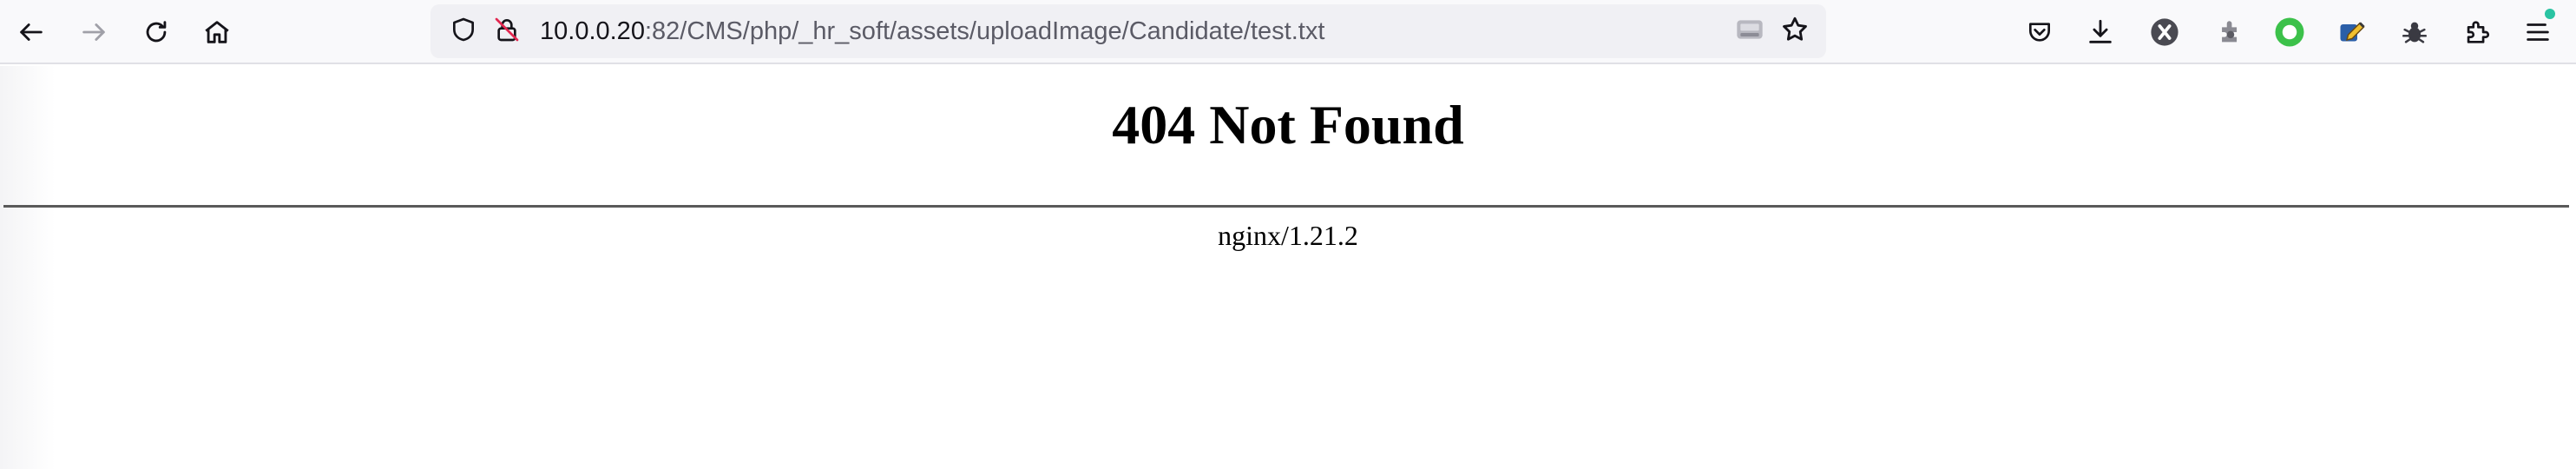 The width and height of the screenshot is (2576, 469). What do you see at coordinates (1288, 124) in the screenshot?
I see `page-title: 404 Not Found` at bounding box center [1288, 124].